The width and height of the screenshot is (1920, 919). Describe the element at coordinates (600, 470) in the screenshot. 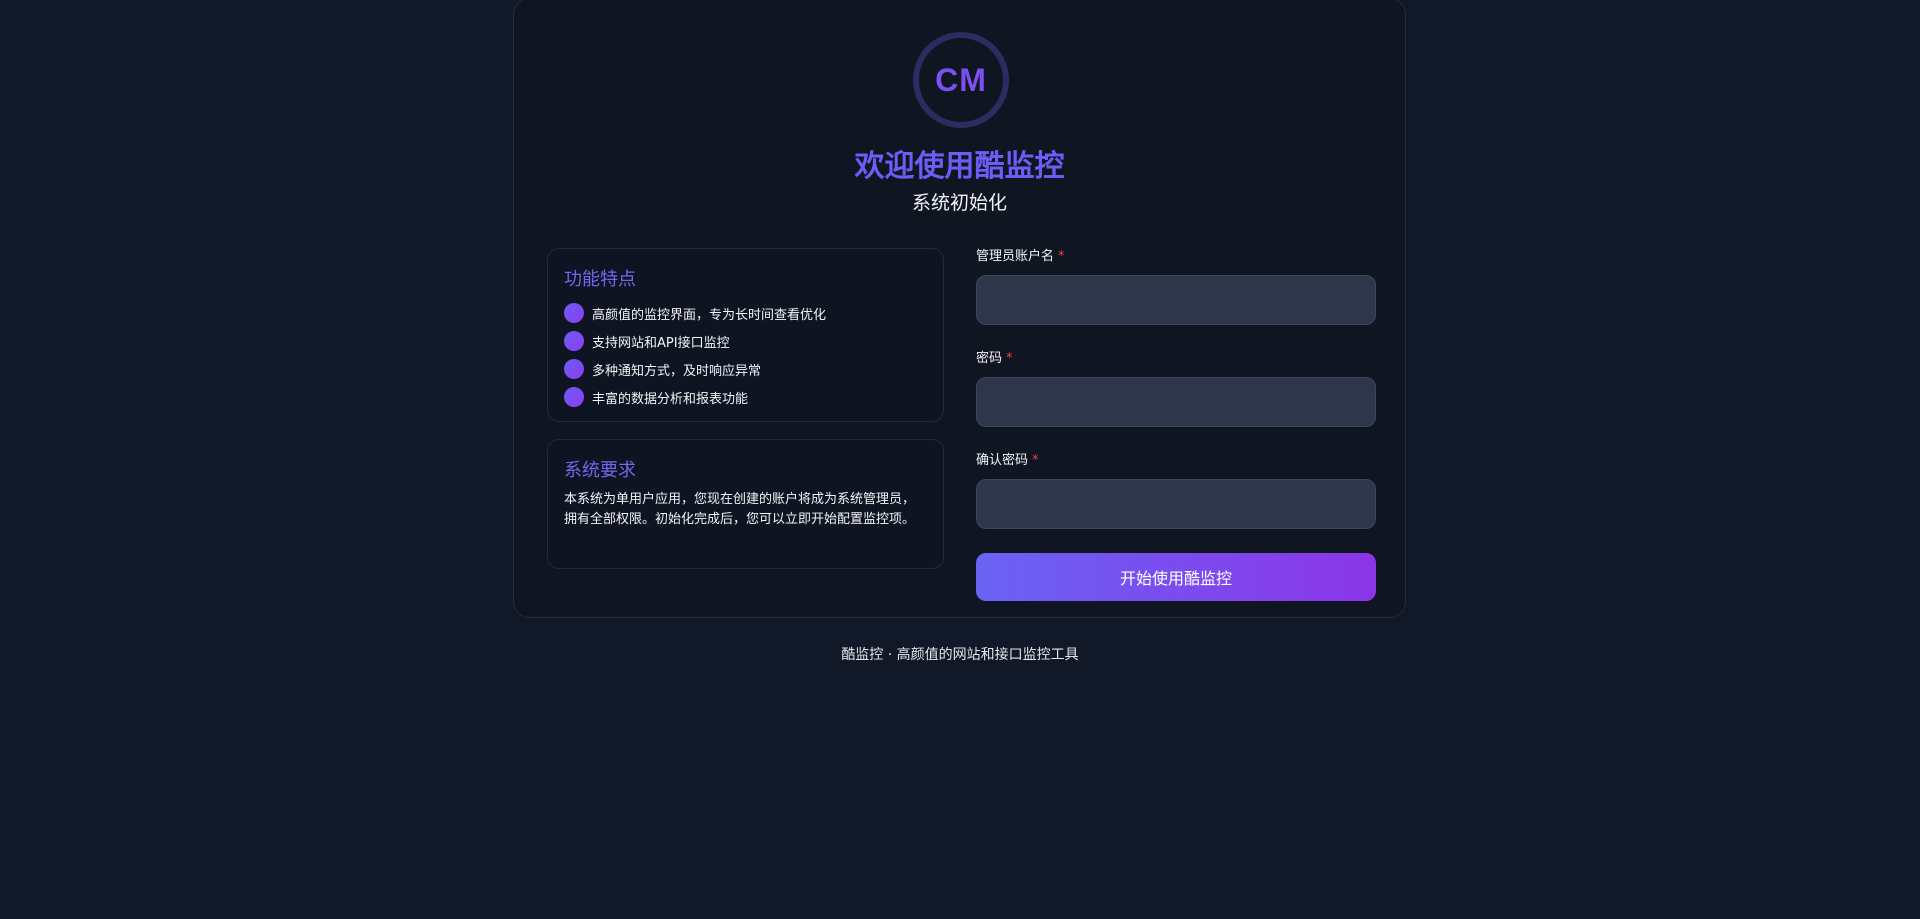

I see `requirements-title: 系统要求` at that location.